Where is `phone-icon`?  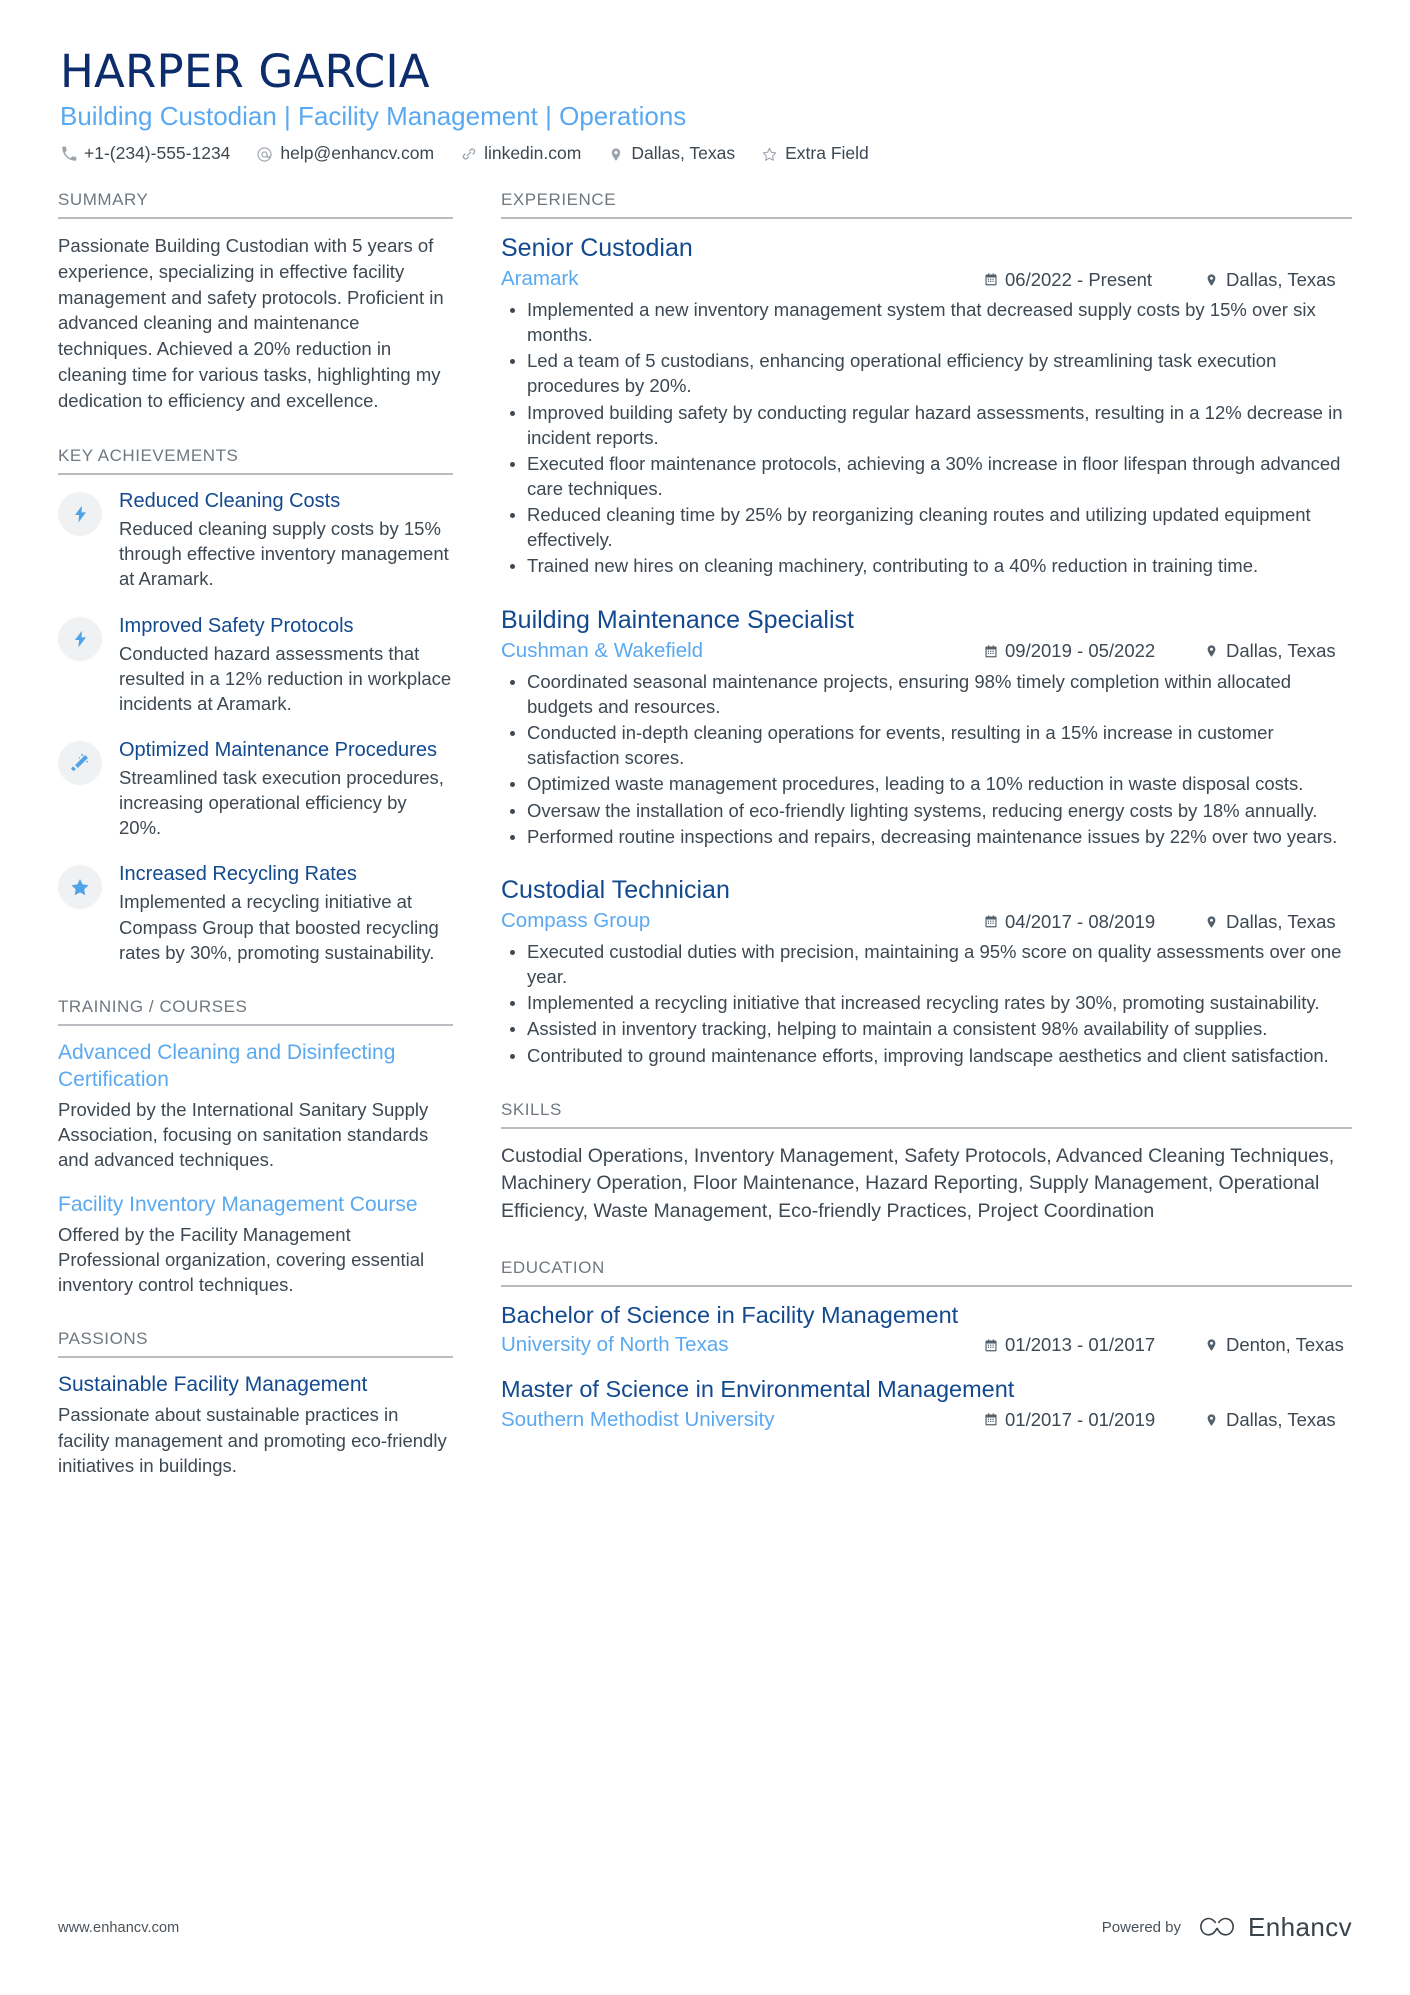 phone-icon is located at coordinates (68, 154).